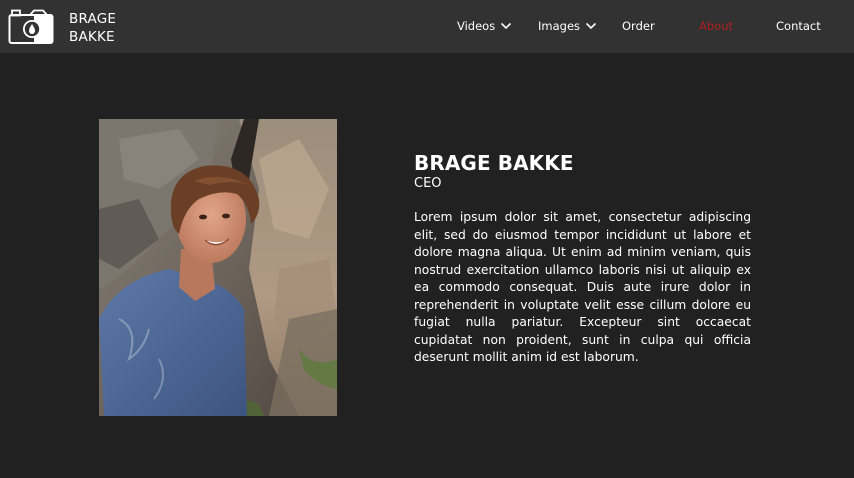  I want to click on brand-name: BRAGE BAKKE, so click(92, 28).